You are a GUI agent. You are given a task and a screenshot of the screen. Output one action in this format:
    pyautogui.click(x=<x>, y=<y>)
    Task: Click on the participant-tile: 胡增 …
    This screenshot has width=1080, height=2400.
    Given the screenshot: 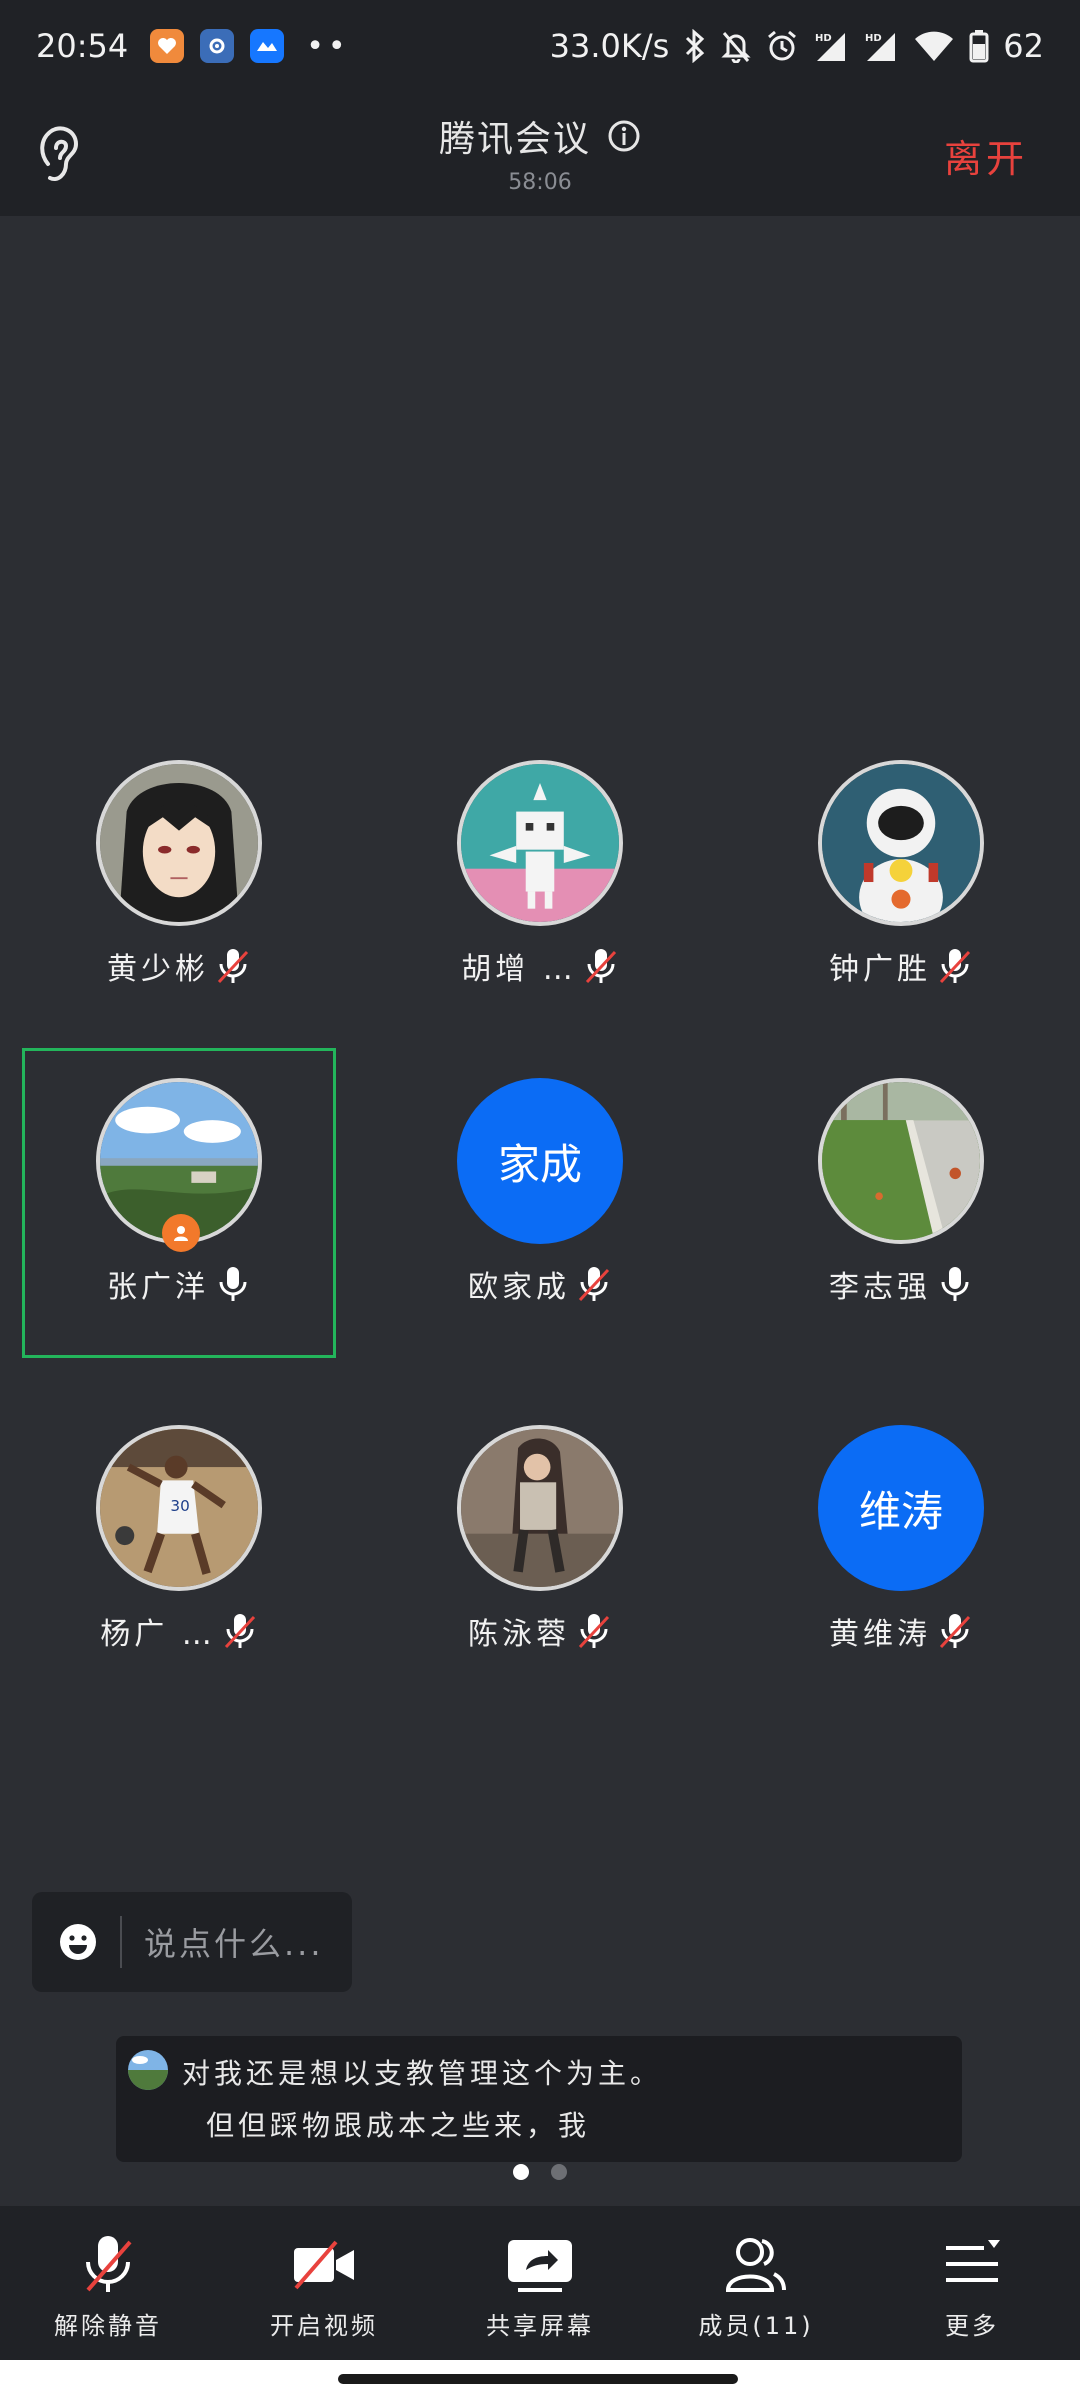 What is the action you would take?
    pyautogui.click(x=540, y=885)
    